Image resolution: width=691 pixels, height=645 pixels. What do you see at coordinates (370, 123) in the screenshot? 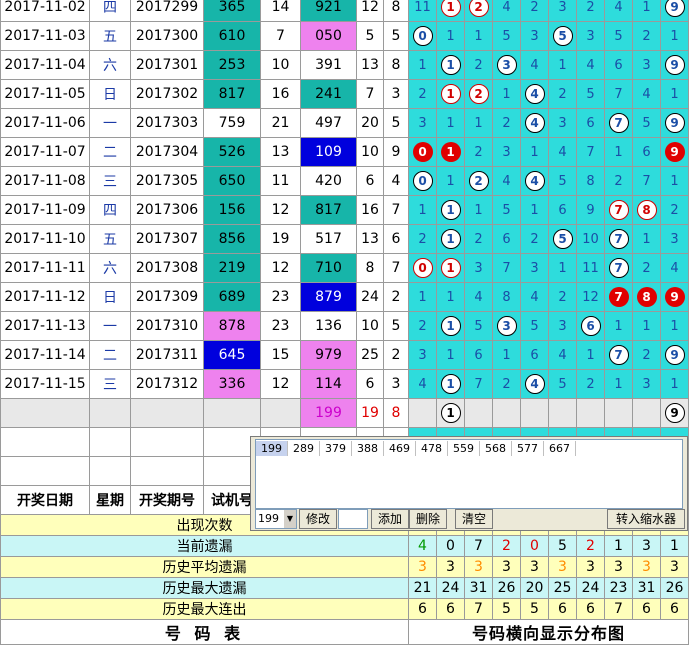
I see `win-sum: 20` at bounding box center [370, 123].